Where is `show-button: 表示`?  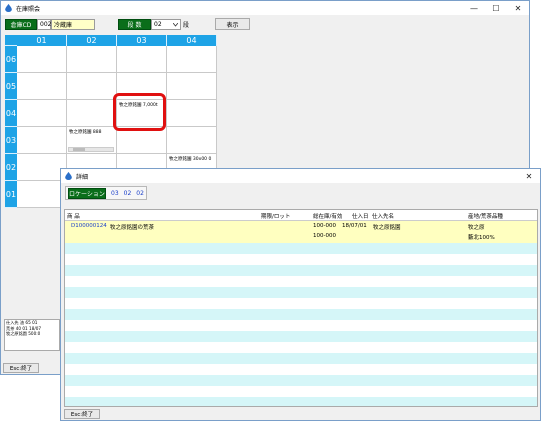
show-button: 表示 is located at coordinates (233, 24).